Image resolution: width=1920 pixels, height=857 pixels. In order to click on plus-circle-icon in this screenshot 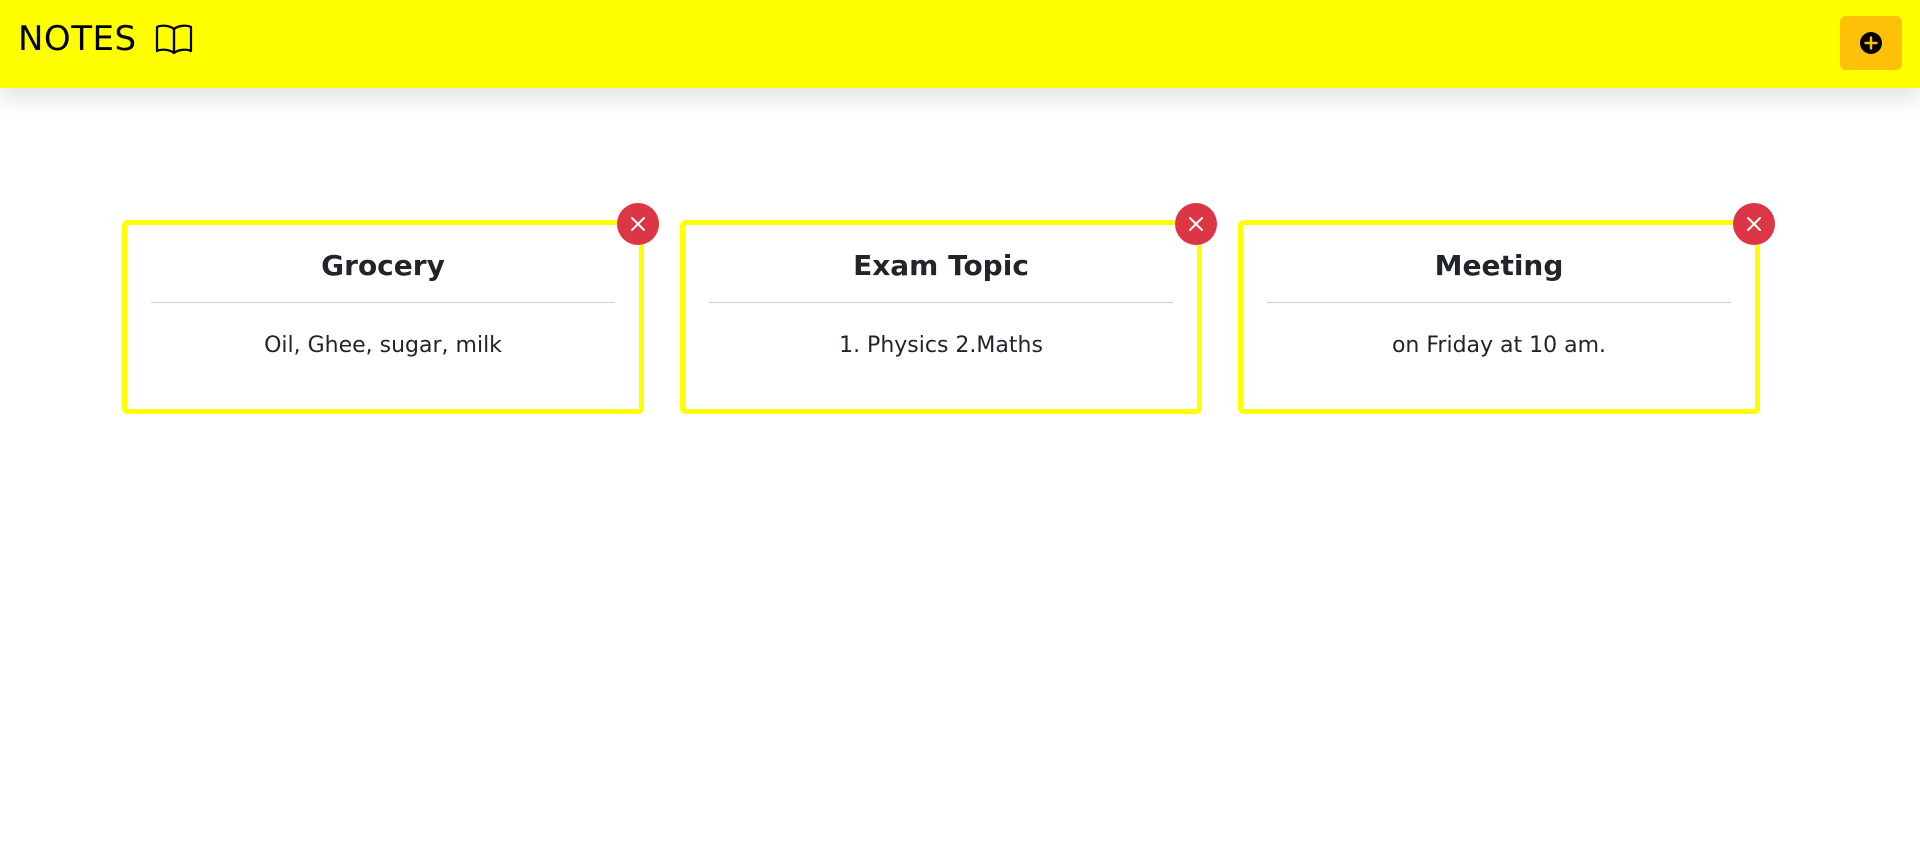, I will do `click(1871, 43)`.